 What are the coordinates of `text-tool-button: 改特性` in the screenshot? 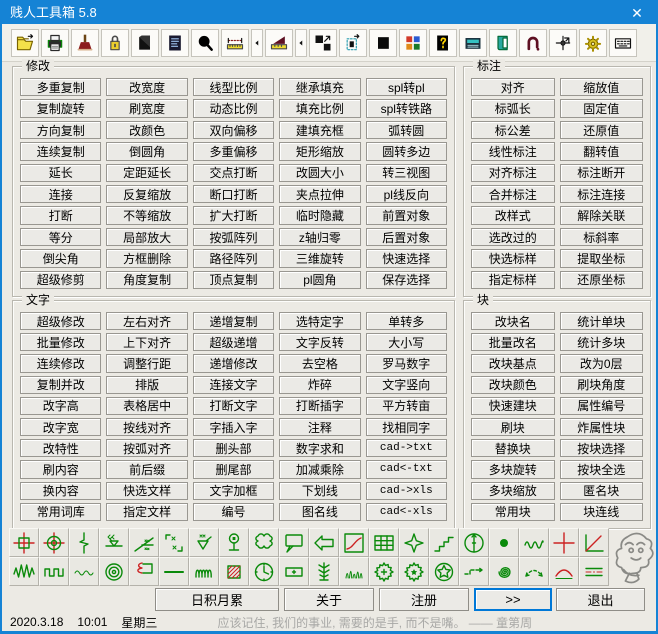 It's located at (61, 448).